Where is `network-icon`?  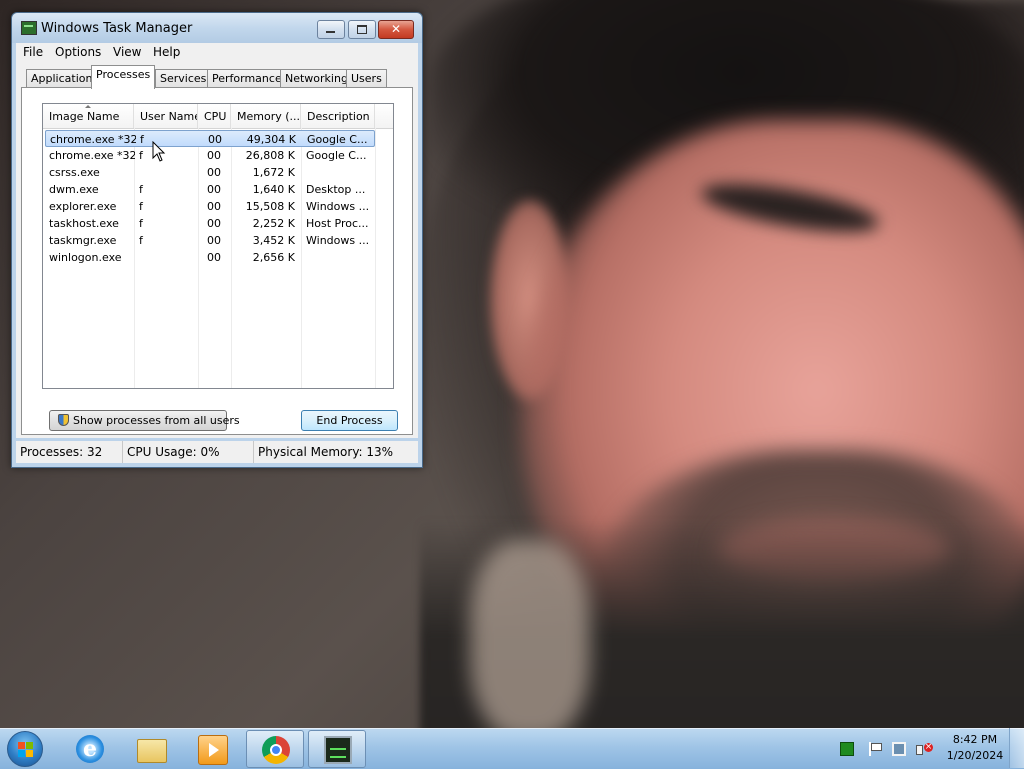
network-icon is located at coordinates (899, 749).